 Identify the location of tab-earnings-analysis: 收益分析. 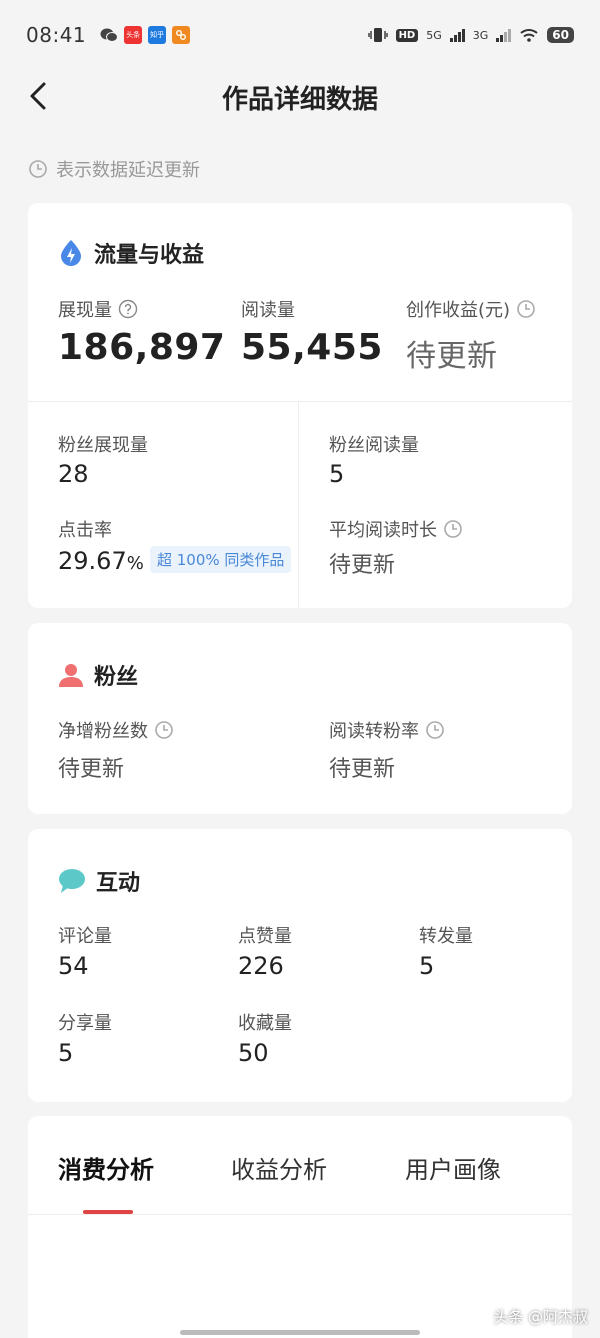
(279, 1167).